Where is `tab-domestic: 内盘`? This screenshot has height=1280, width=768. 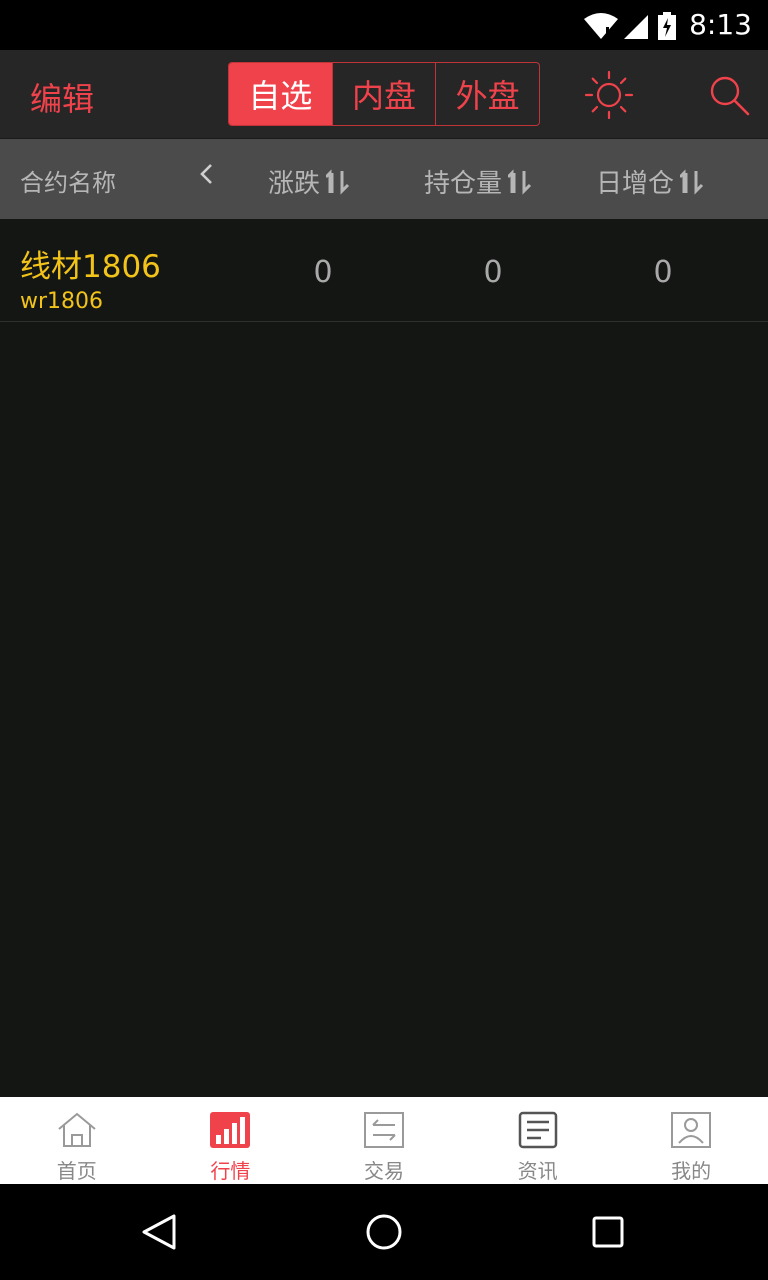 tab-domestic: 内盘 is located at coordinates (385, 94).